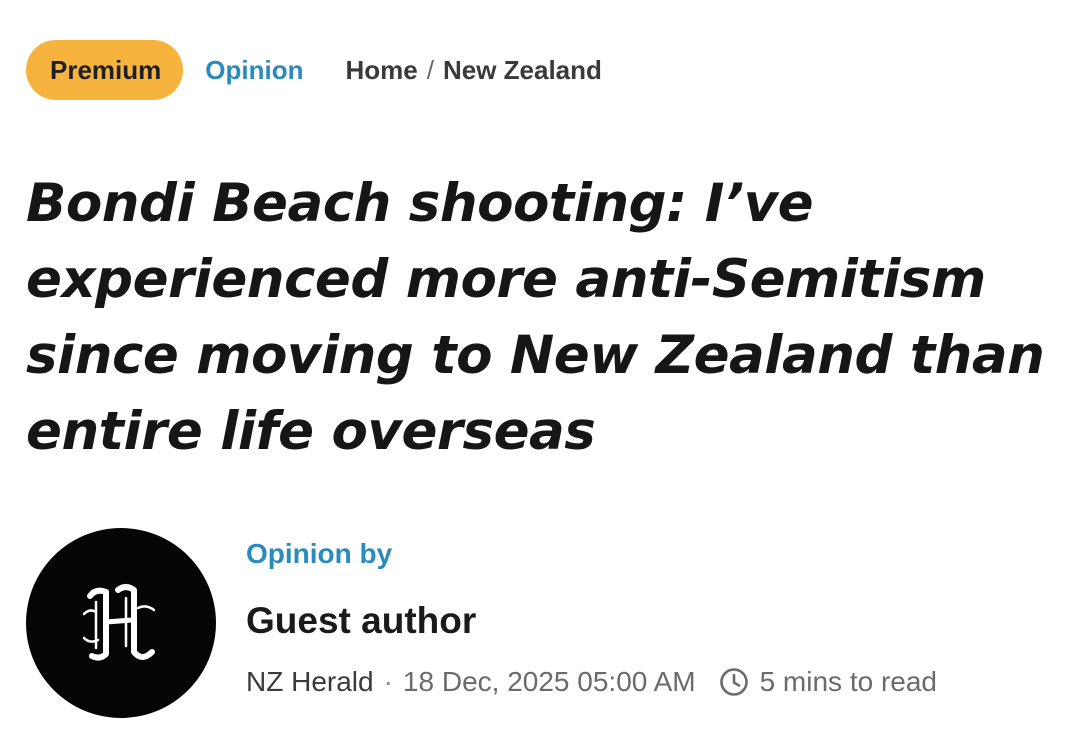  I want to click on clock-icon, so click(734, 682).